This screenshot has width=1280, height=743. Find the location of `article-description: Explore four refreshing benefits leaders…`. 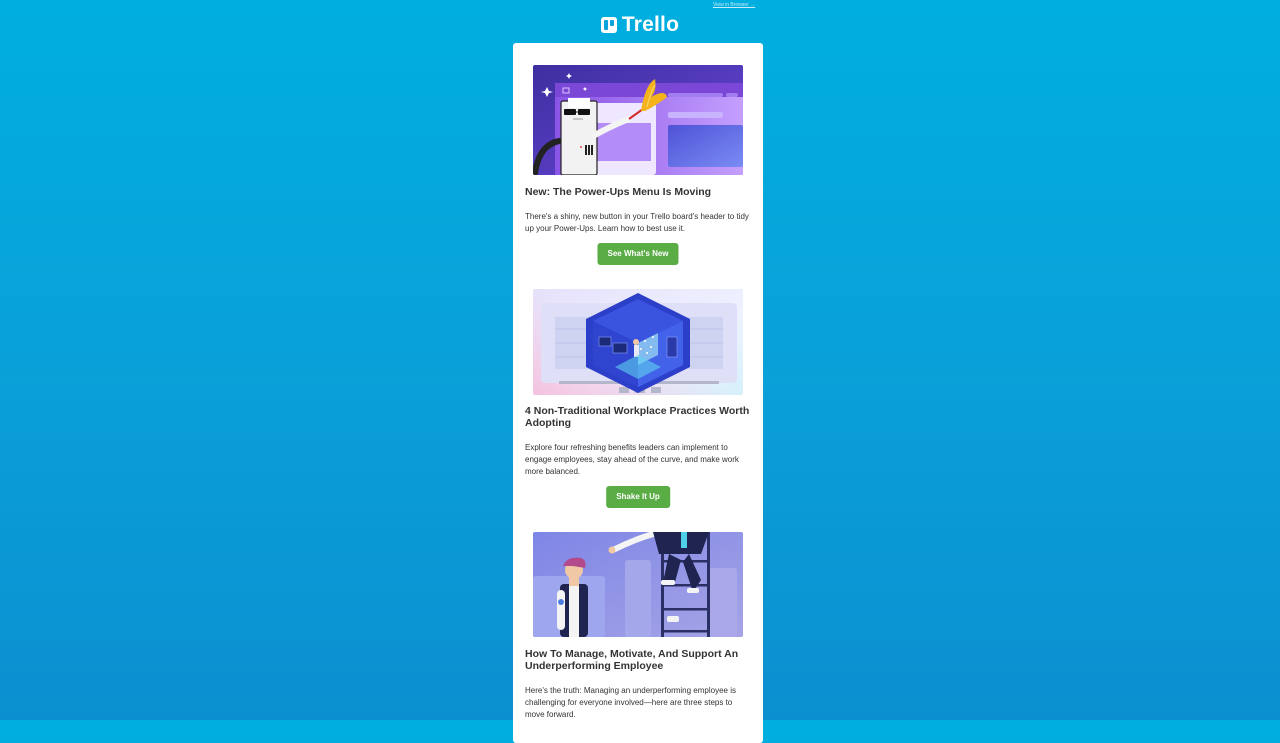

article-description: Explore four refreshing benefits leaders… is located at coordinates (632, 459).